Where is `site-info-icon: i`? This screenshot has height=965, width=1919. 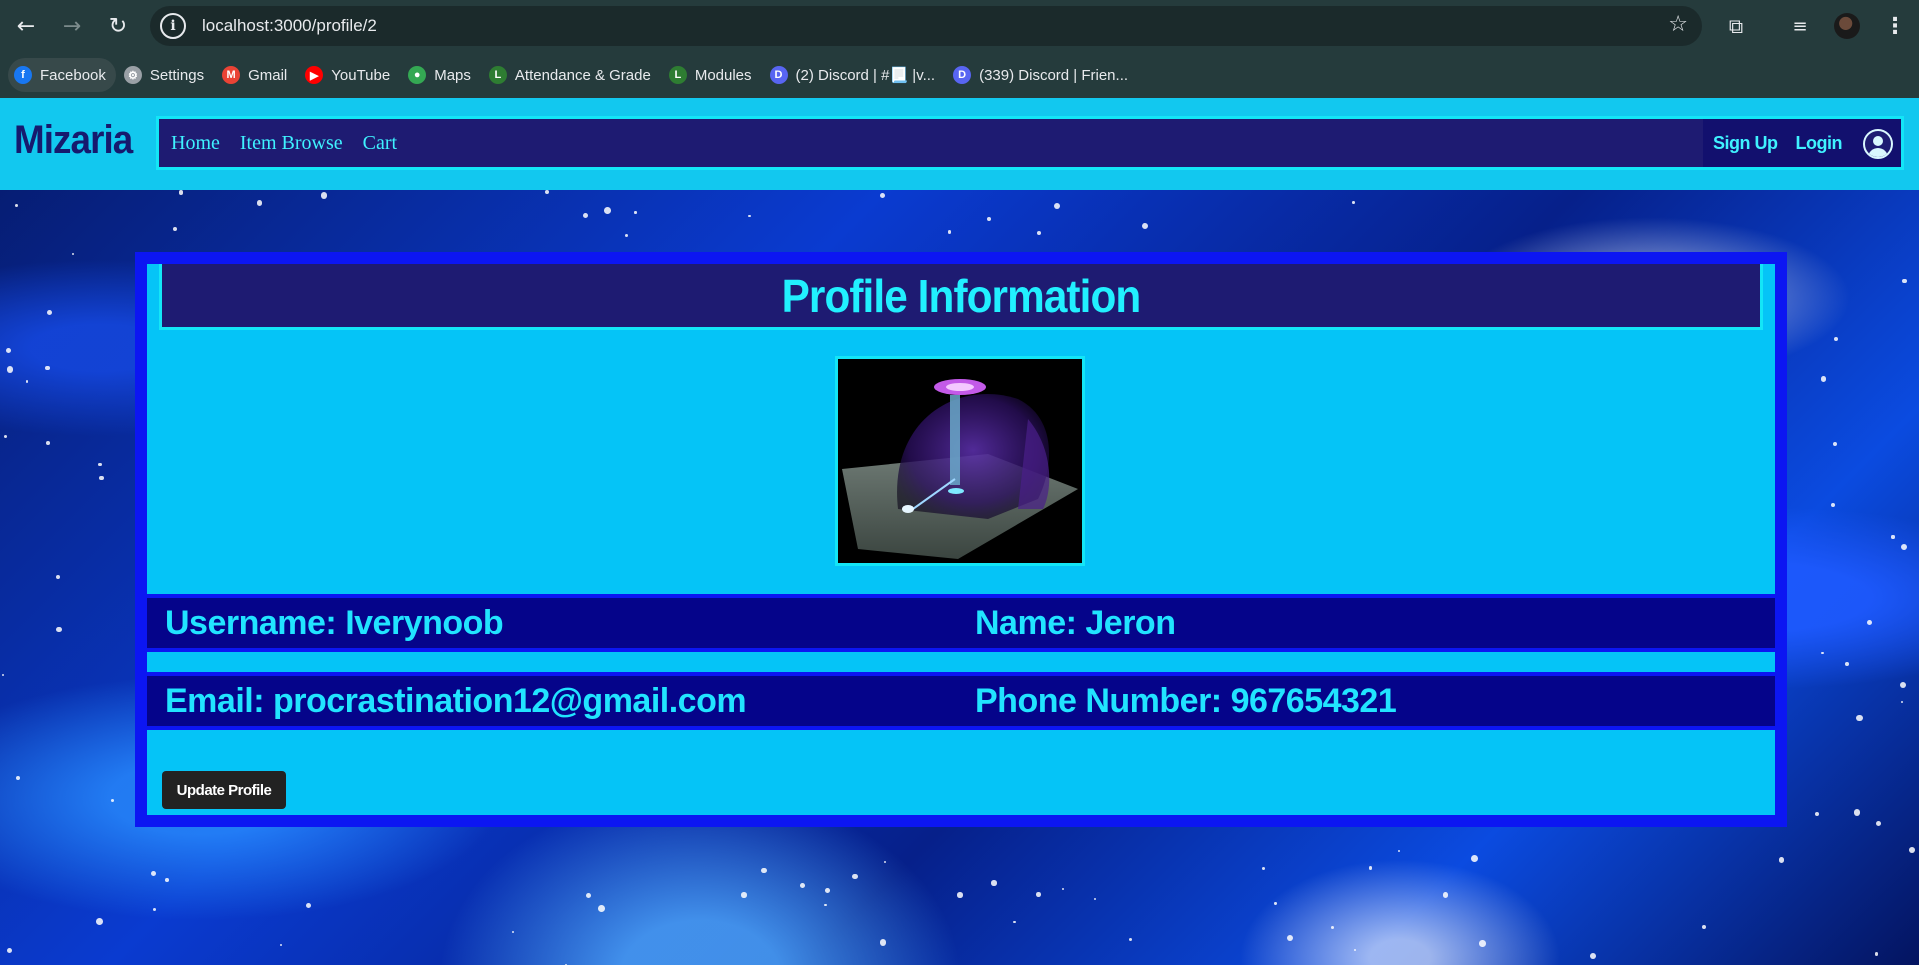
site-info-icon: i is located at coordinates (173, 26).